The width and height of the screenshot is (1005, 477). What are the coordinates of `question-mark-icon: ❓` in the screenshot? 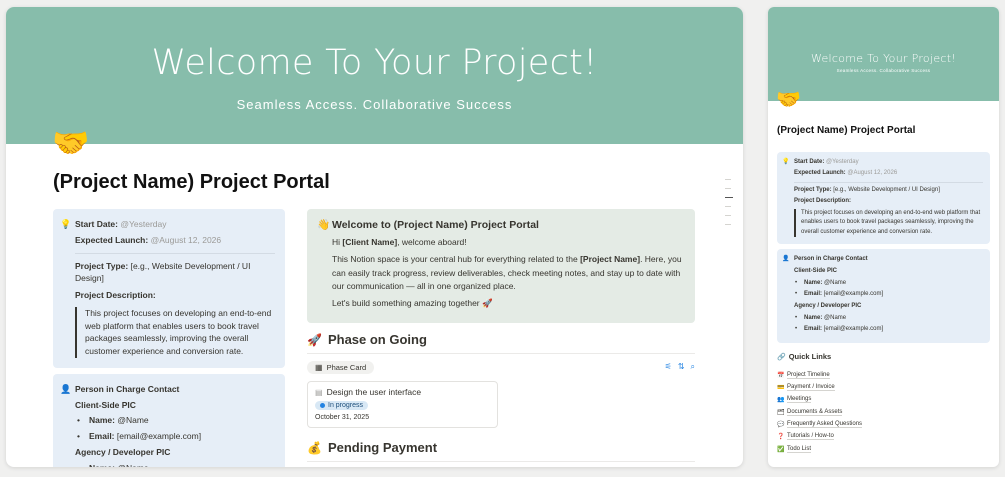 It's located at (781, 437).